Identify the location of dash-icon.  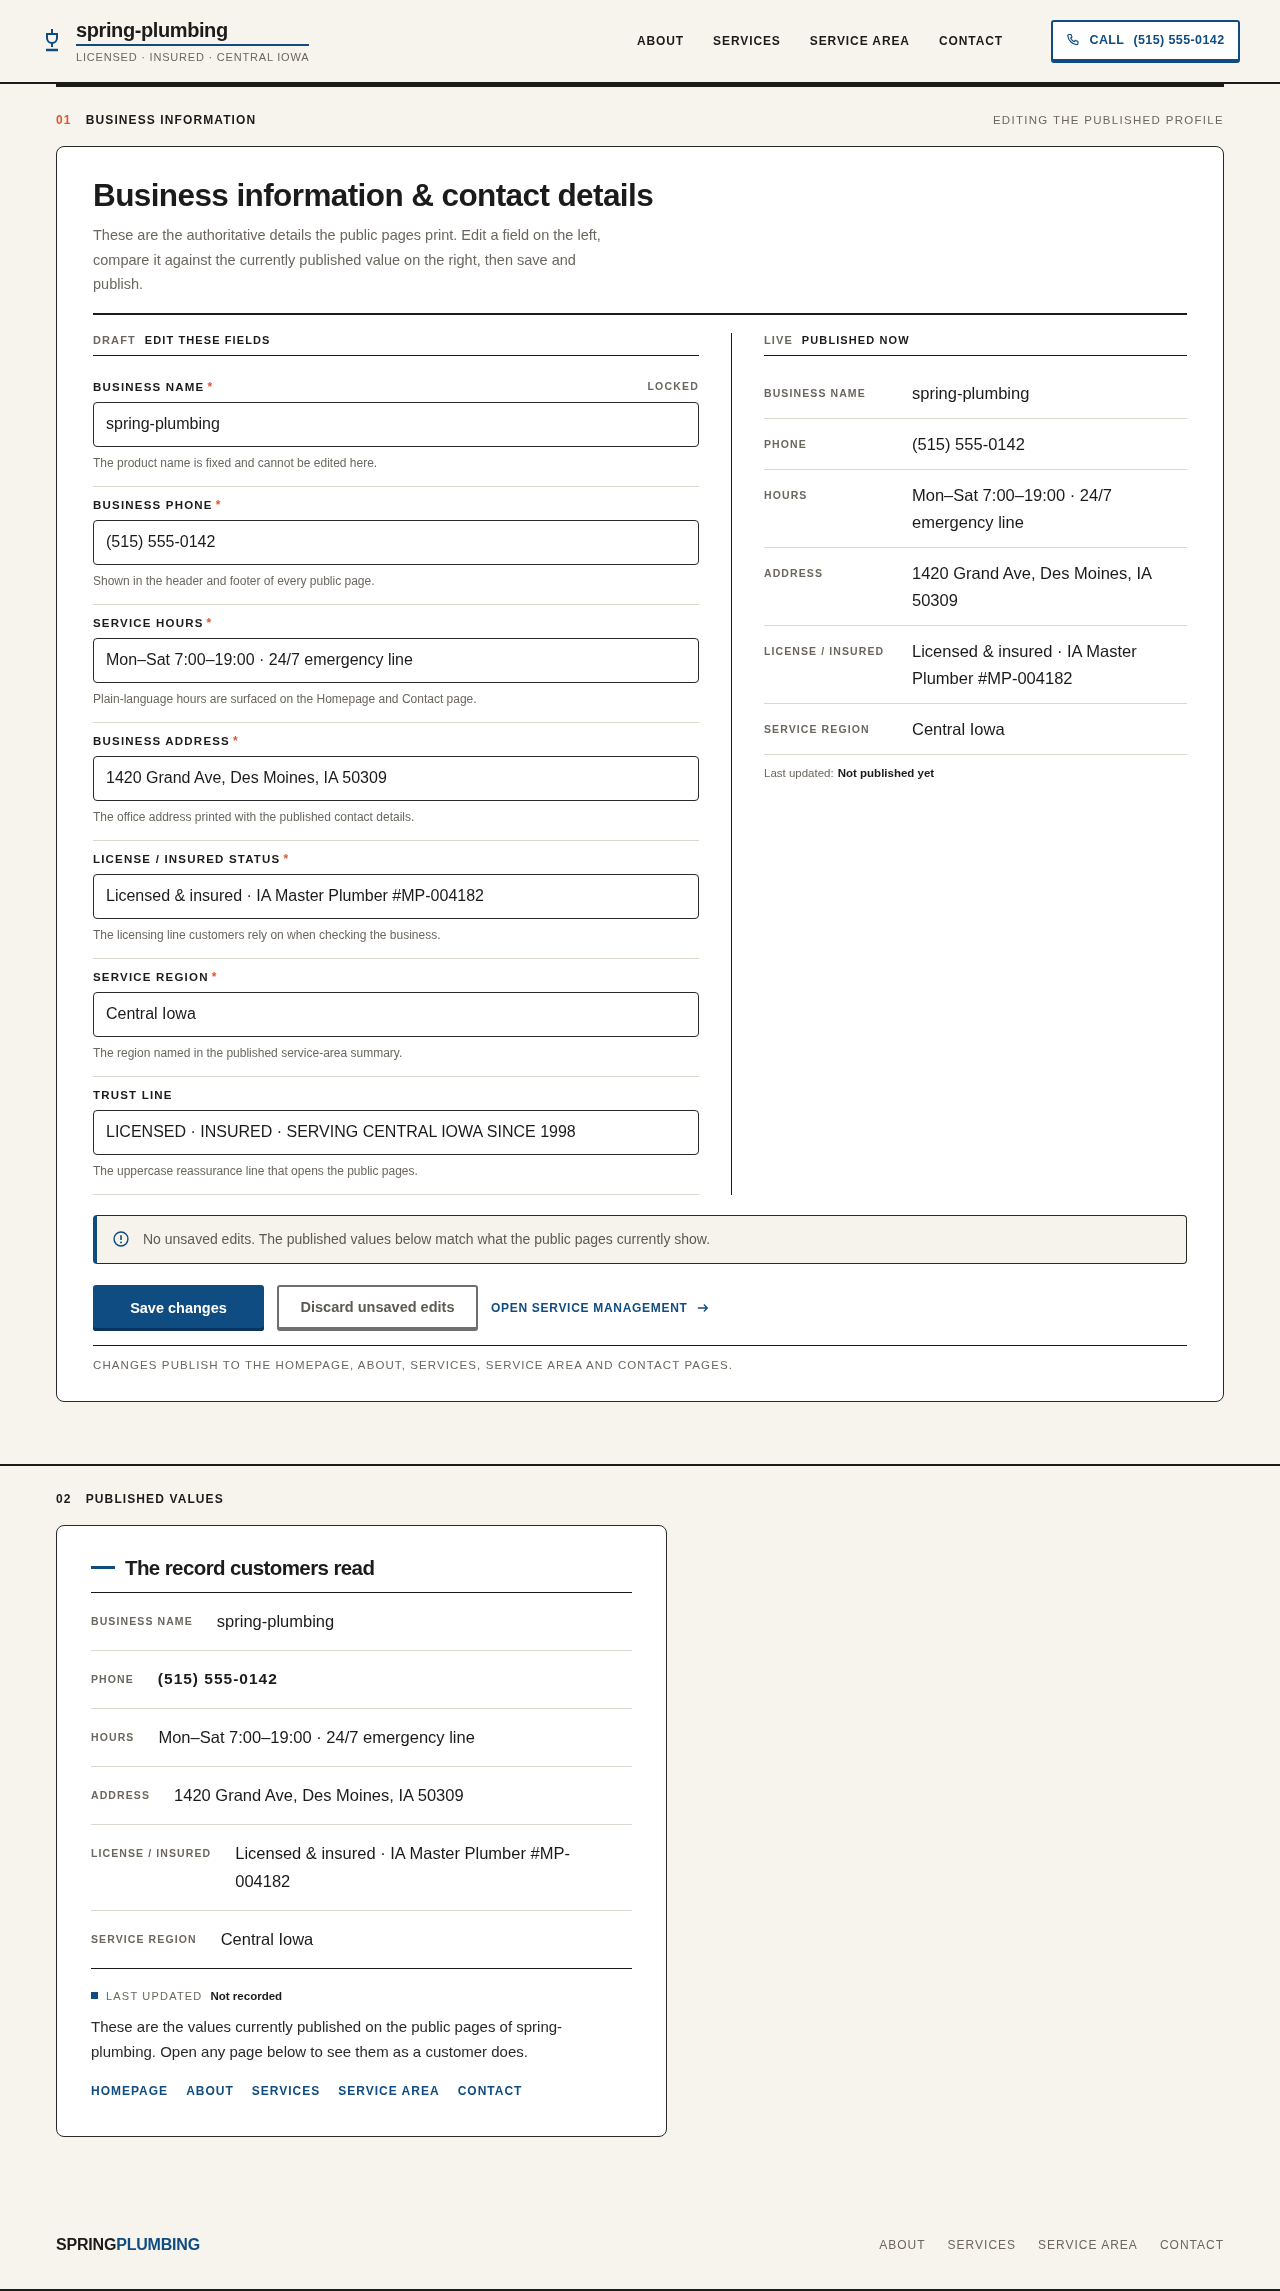
(103, 1567).